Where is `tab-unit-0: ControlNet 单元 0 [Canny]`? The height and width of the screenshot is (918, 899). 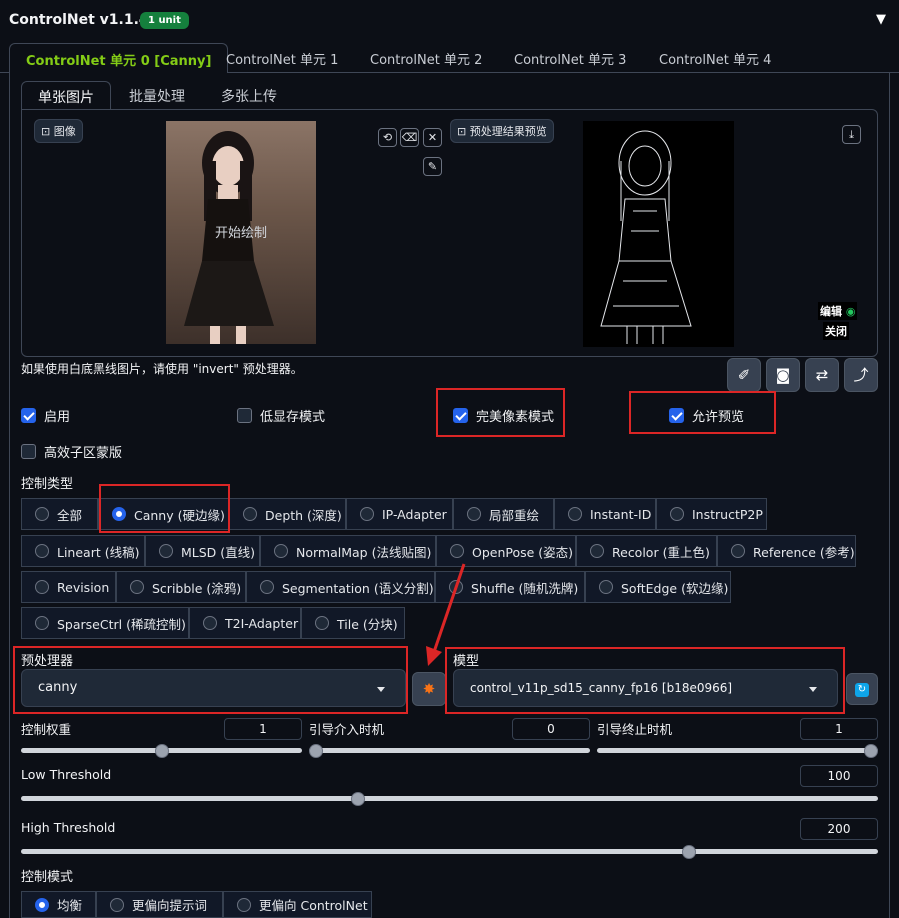
tab-unit-0: ControlNet 单元 0 [Canny] is located at coordinates (119, 58).